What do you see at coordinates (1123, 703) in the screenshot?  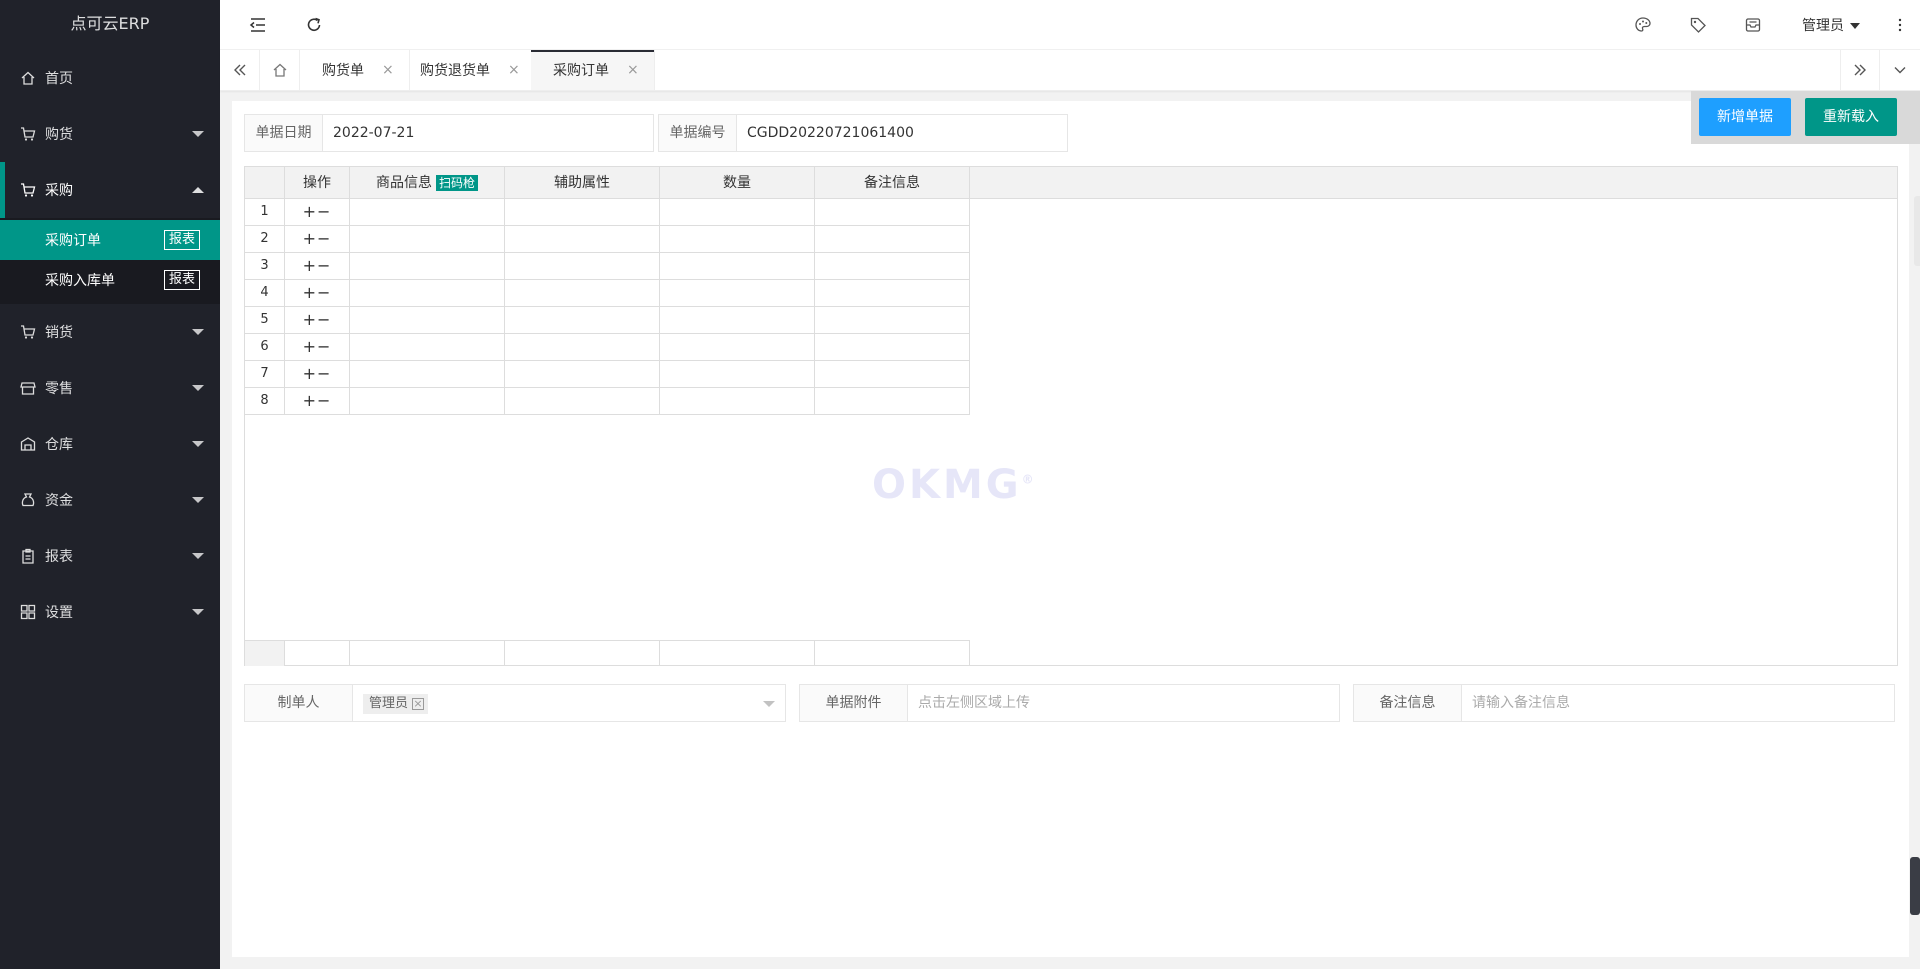 I see `attachment-input: 点击左侧区域上传` at bounding box center [1123, 703].